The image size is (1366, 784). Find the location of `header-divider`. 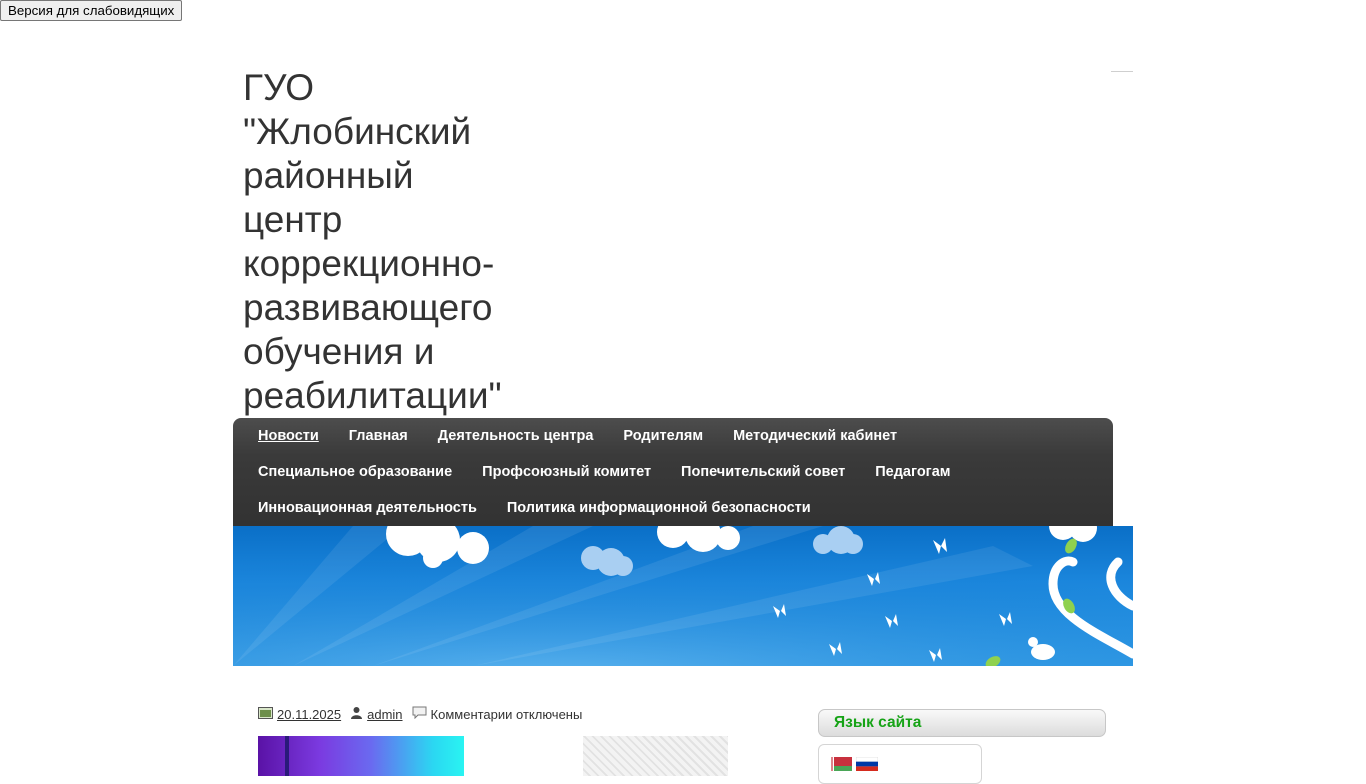

header-divider is located at coordinates (1122, 71).